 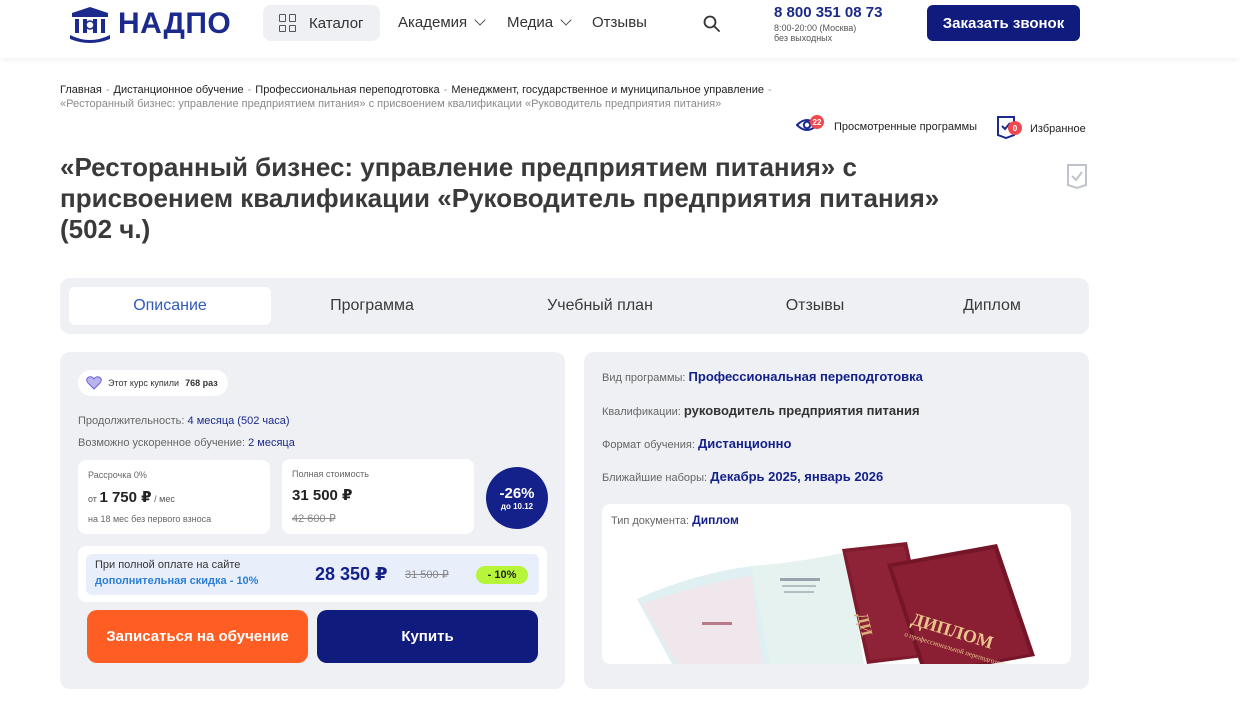 I want to click on info-row-format: Формат обучения: Дистанционно, so click(x=696, y=443).